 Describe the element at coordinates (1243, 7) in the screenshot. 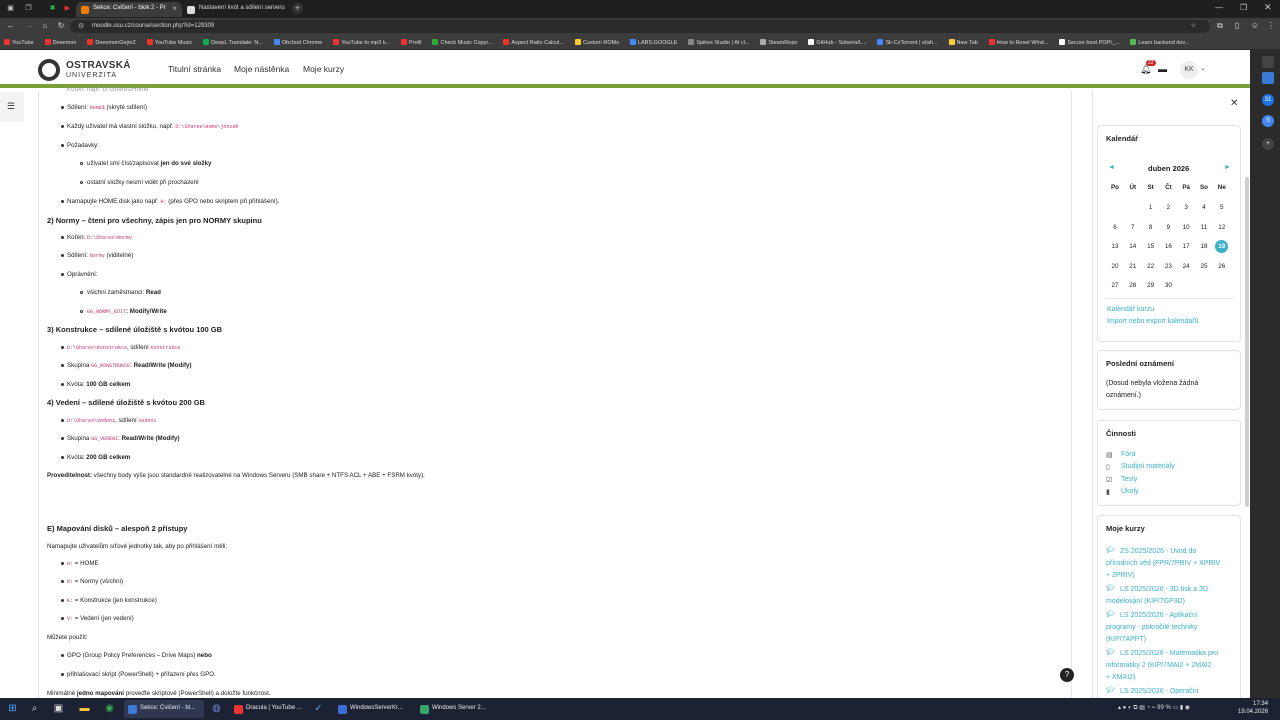

I see `maximize-icon: ❐` at that location.